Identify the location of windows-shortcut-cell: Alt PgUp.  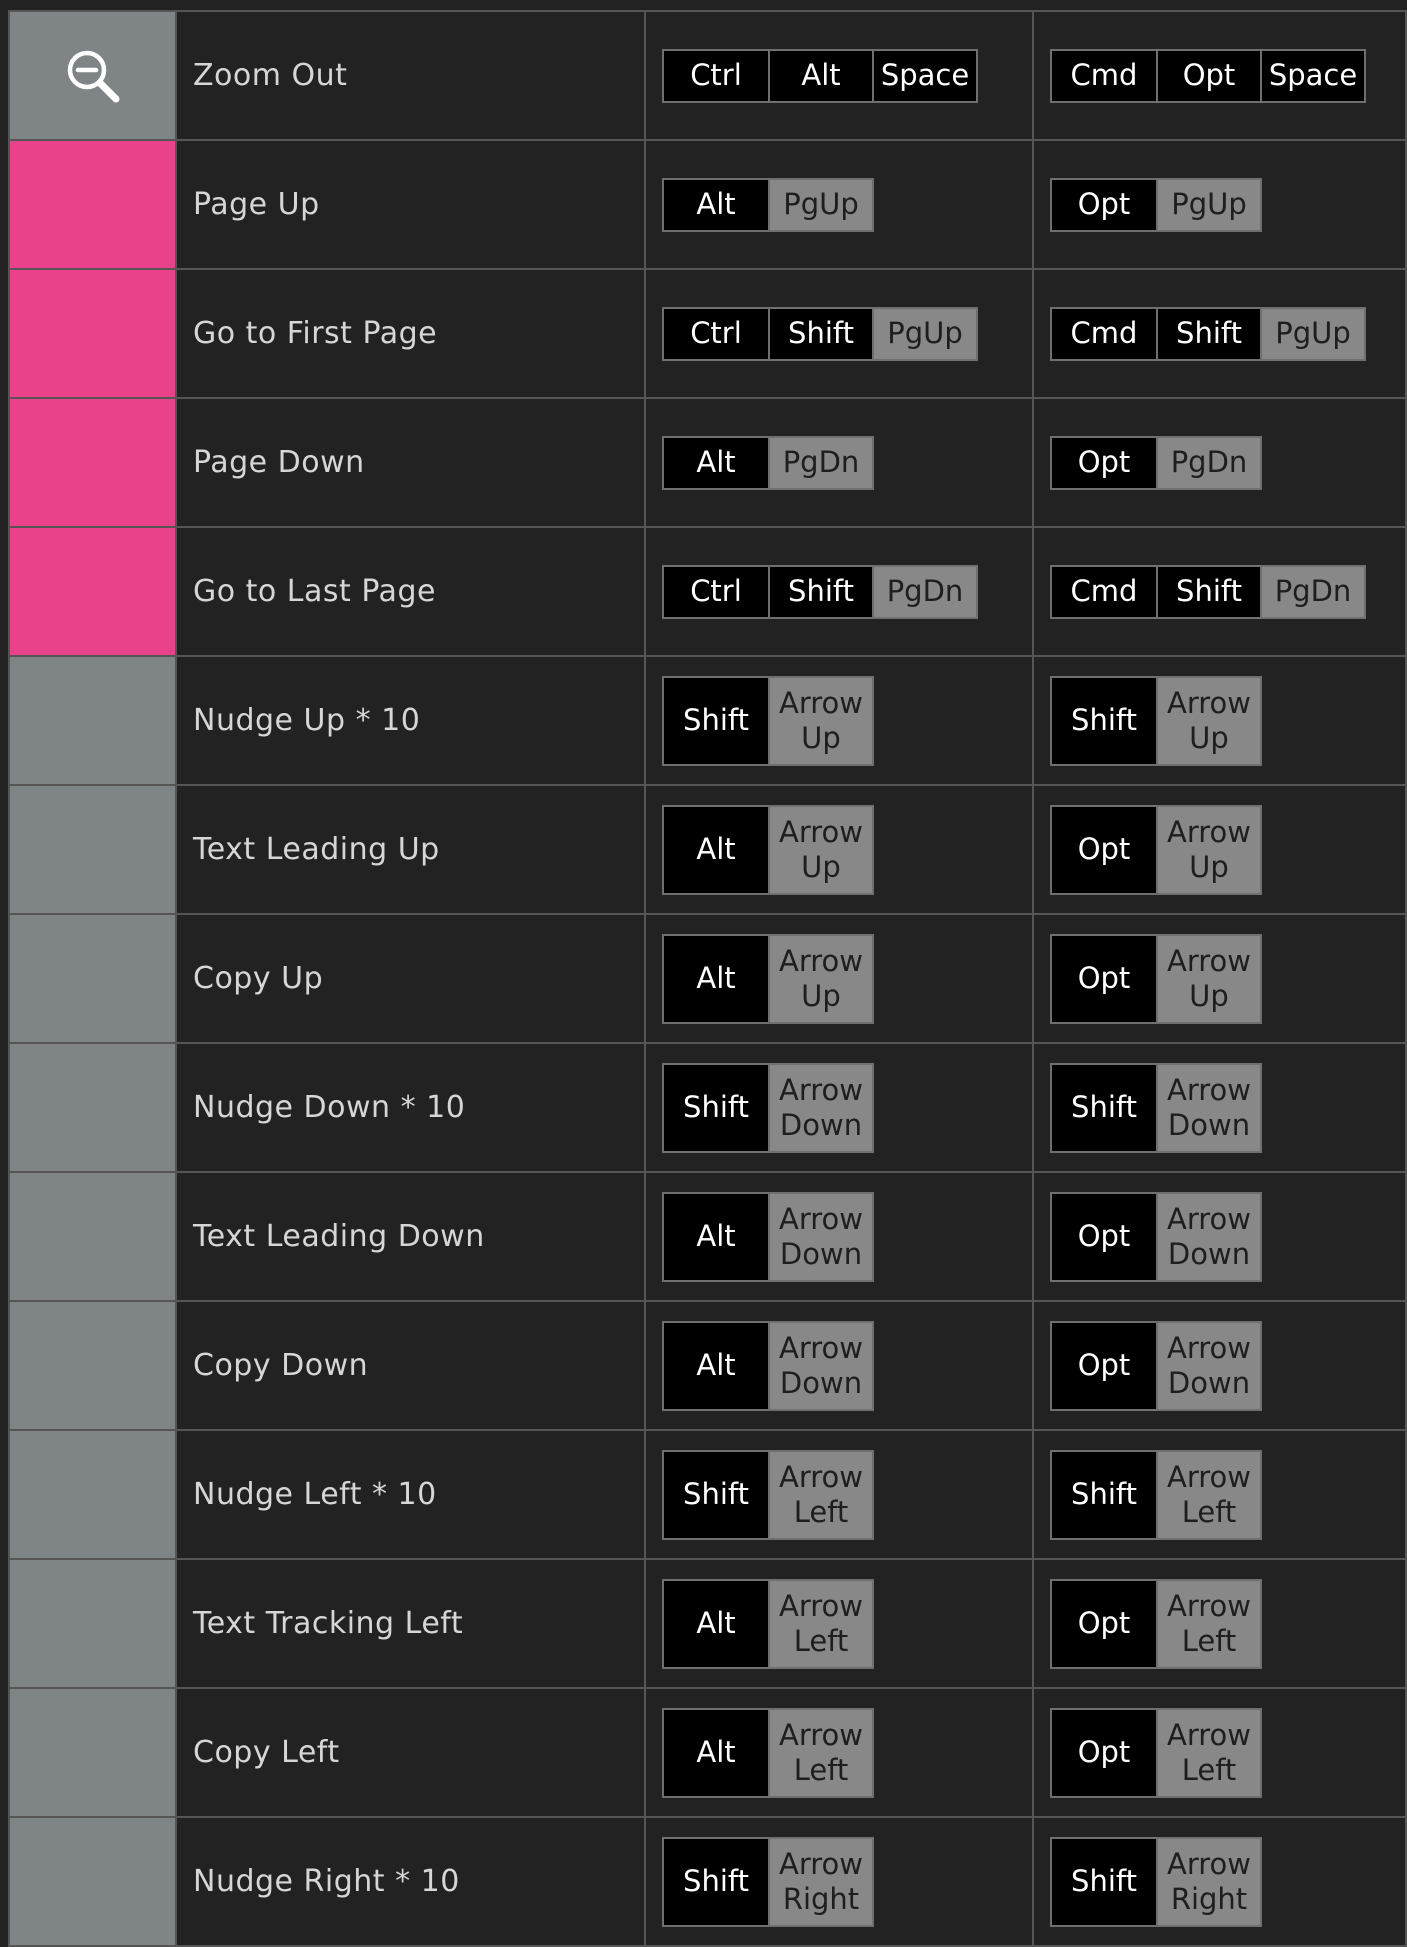
(840, 204).